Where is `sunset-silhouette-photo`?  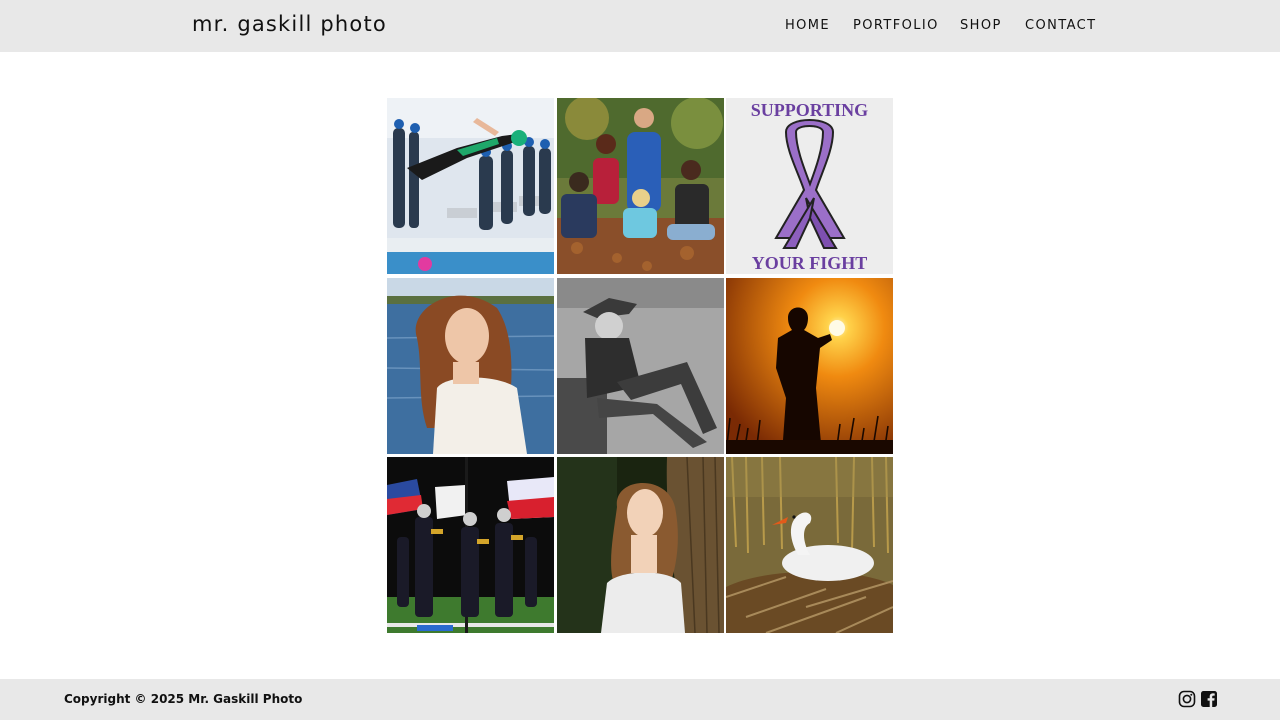 sunset-silhouette-photo is located at coordinates (809, 365).